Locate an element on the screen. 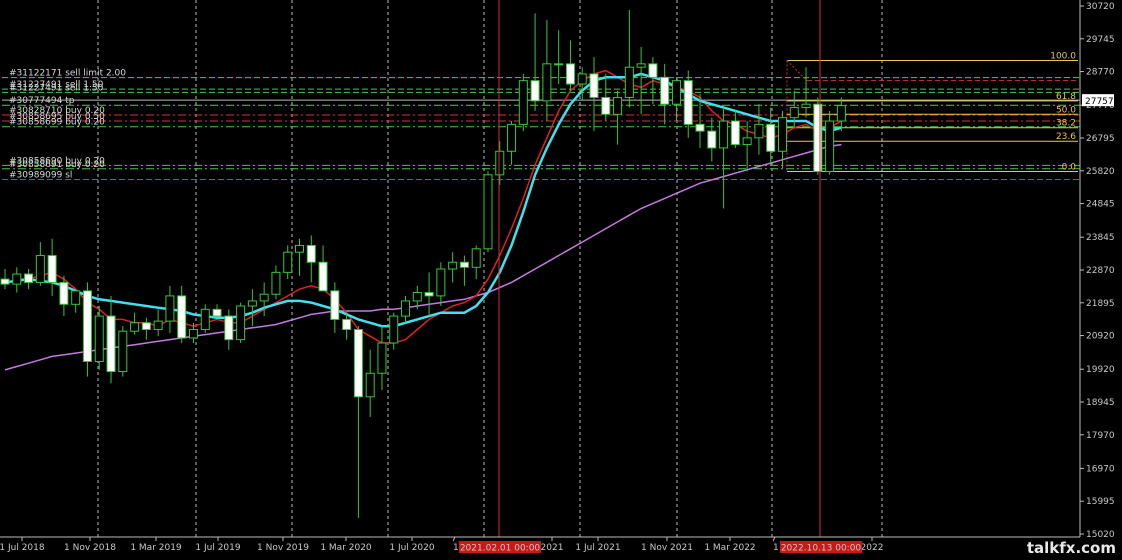  x-tick-label: 2022 is located at coordinates (872, 548).